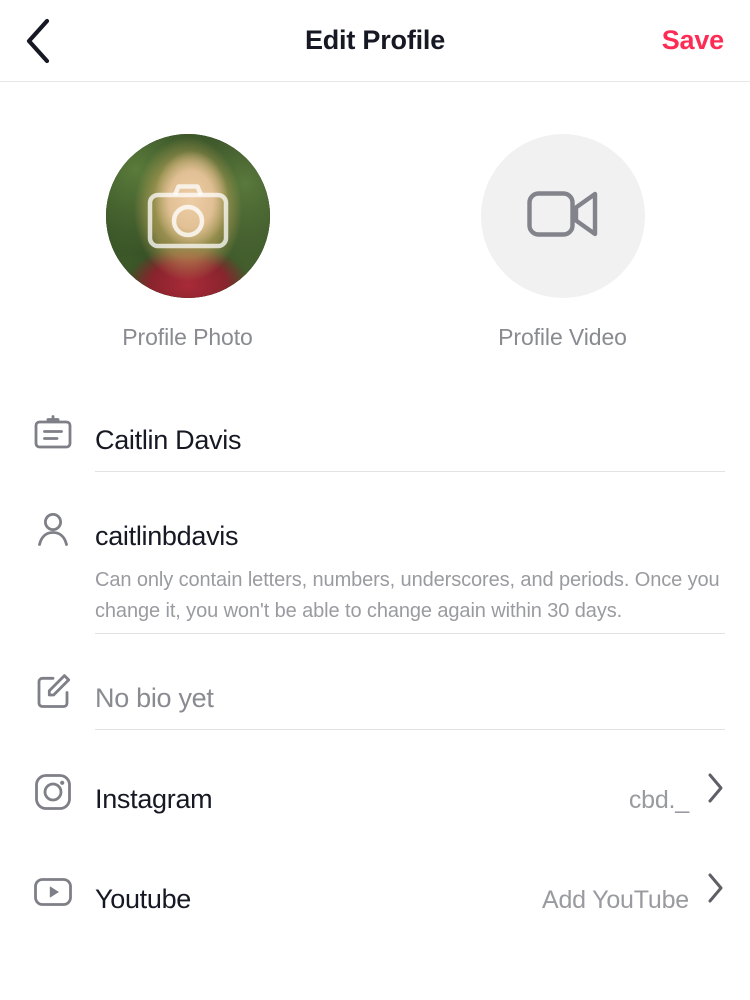  What do you see at coordinates (143, 899) in the screenshot?
I see `youtube-label: Youtube` at bounding box center [143, 899].